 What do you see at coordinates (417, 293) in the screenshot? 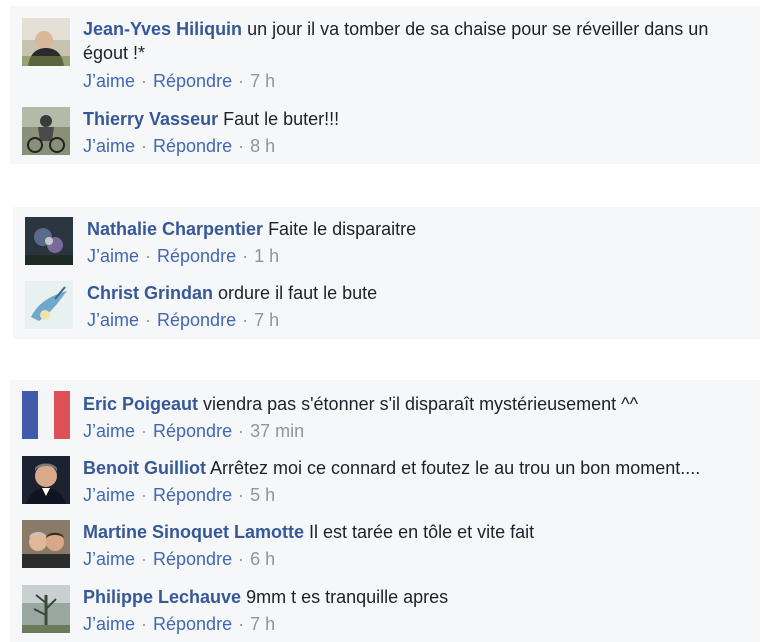
I see `comment-body: Christ Grindan ordure il faut le bute` at bounding box center [417, 293].